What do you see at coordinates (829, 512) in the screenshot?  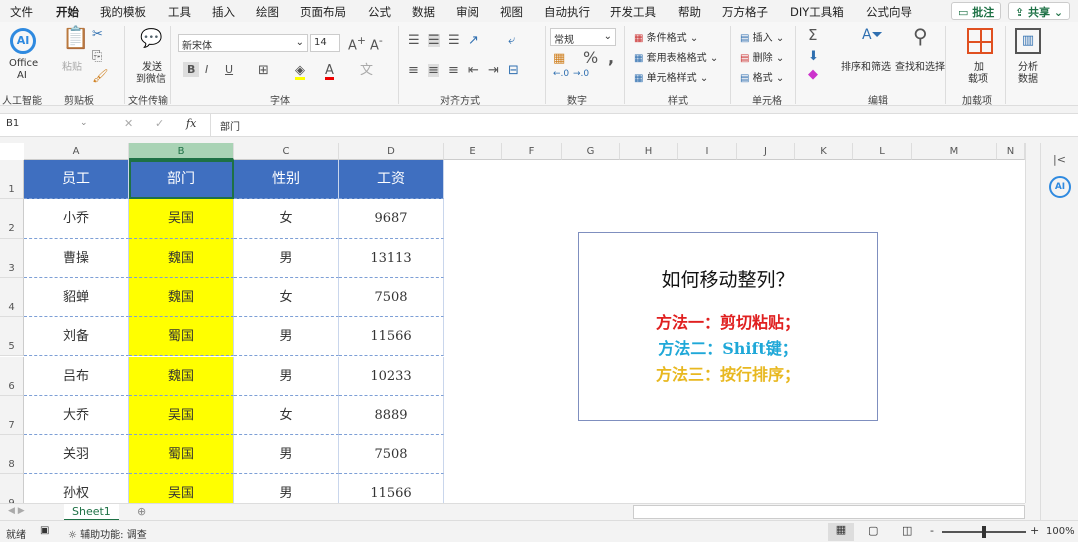 I see `horizontal-scrollbar` at bounding box center [829, 512].